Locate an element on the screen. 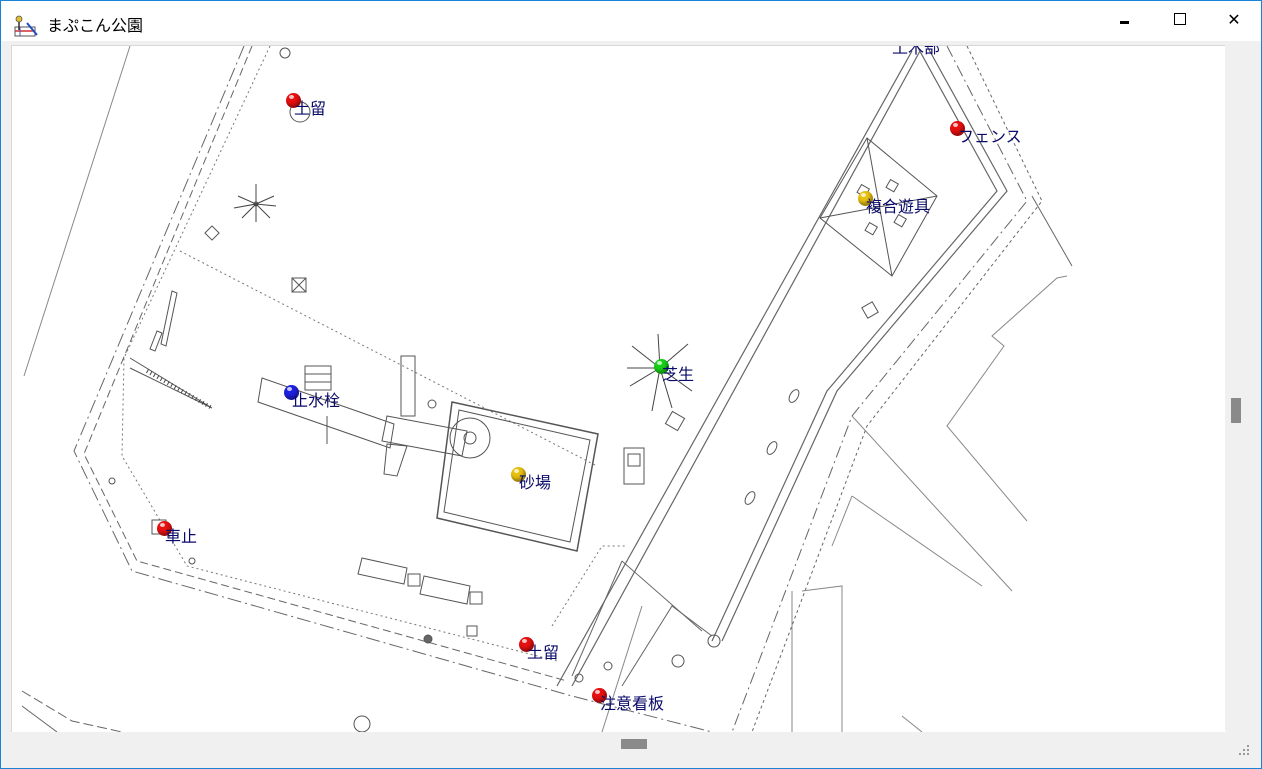 This screenshot has height=769, width=1262. close-button: ✕ is located at coordinates (1234, 19).